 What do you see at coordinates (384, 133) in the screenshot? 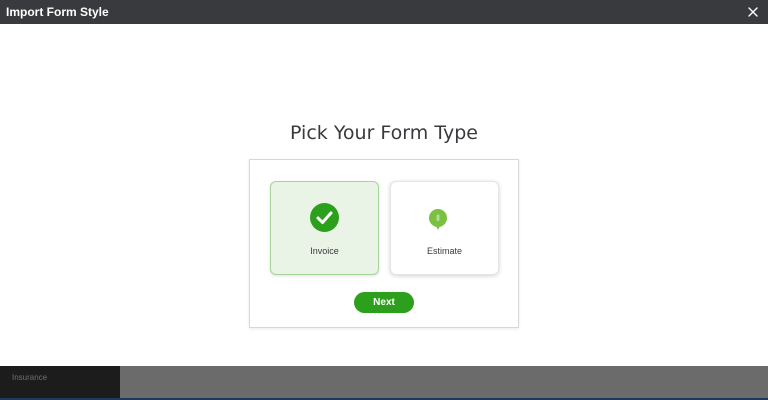
I see `page-title: Pick Your Form Type` at bounding box center [384, 133].